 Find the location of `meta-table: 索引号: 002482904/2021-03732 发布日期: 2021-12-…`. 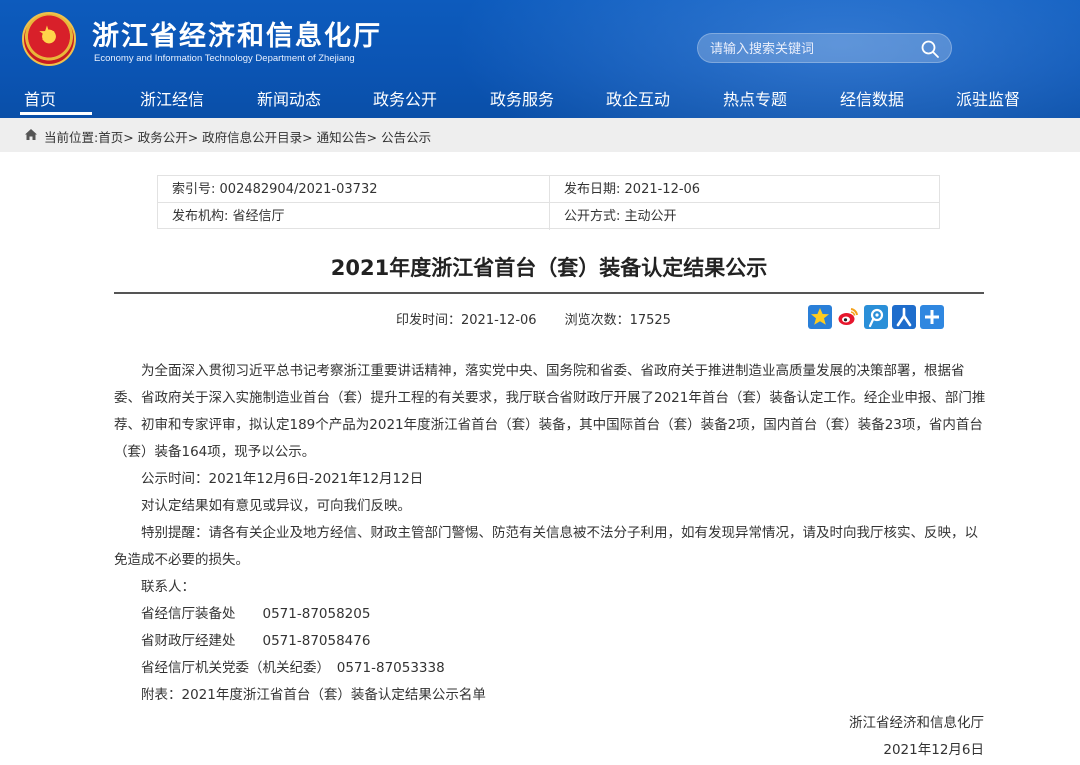

meta-table: 索引号: 002482904/2021-03732 发布日期: 2021-12-… is located at coordinates (548, 202).